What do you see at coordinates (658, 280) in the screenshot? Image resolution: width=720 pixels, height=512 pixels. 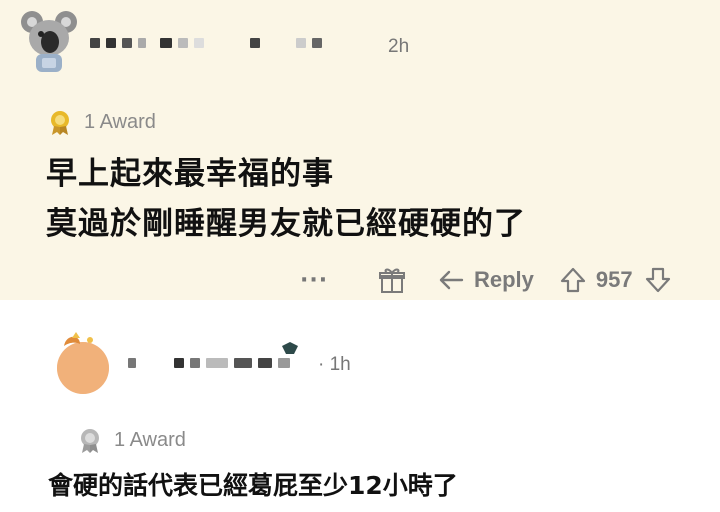 I see `downvote-icon` at bounding box center [658, 280].